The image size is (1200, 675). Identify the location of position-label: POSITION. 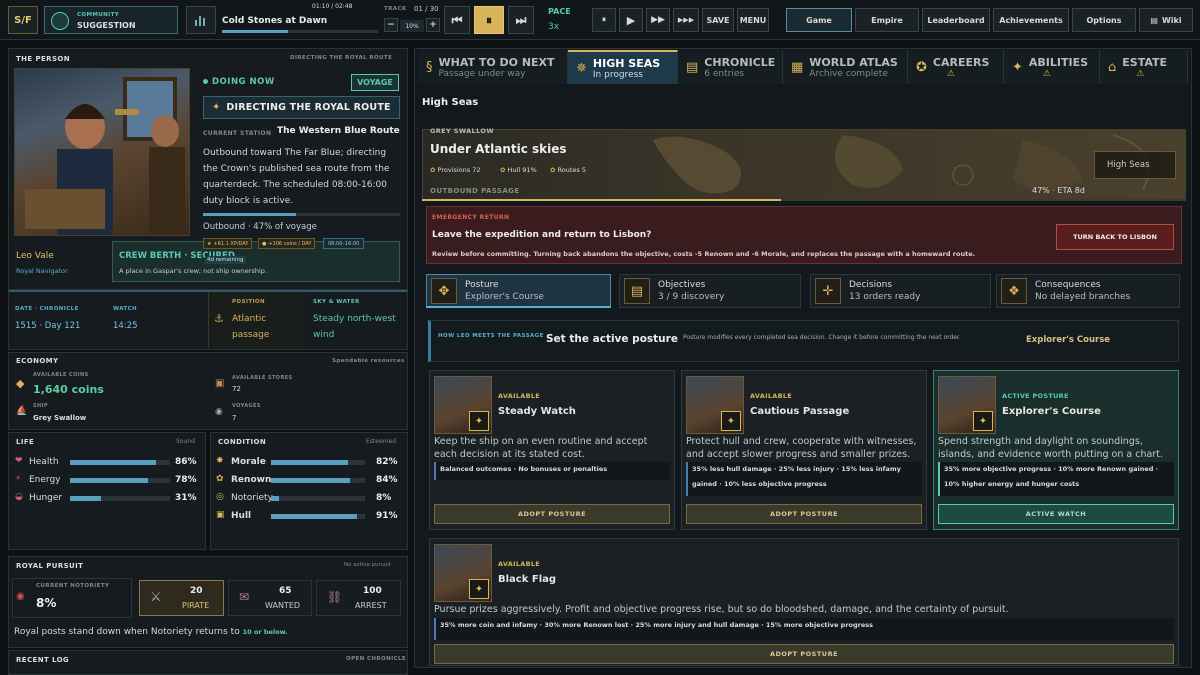
(248, 302).